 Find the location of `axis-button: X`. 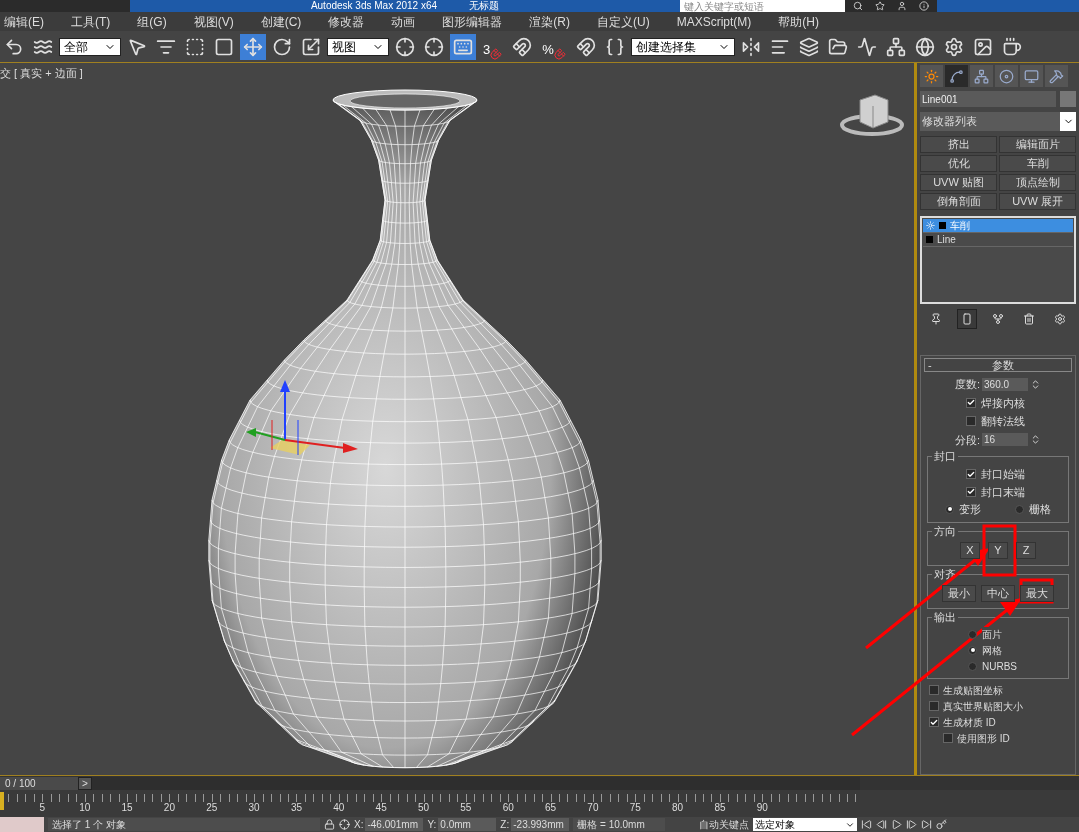

axis-button: X is located at coordinates (970, 550).